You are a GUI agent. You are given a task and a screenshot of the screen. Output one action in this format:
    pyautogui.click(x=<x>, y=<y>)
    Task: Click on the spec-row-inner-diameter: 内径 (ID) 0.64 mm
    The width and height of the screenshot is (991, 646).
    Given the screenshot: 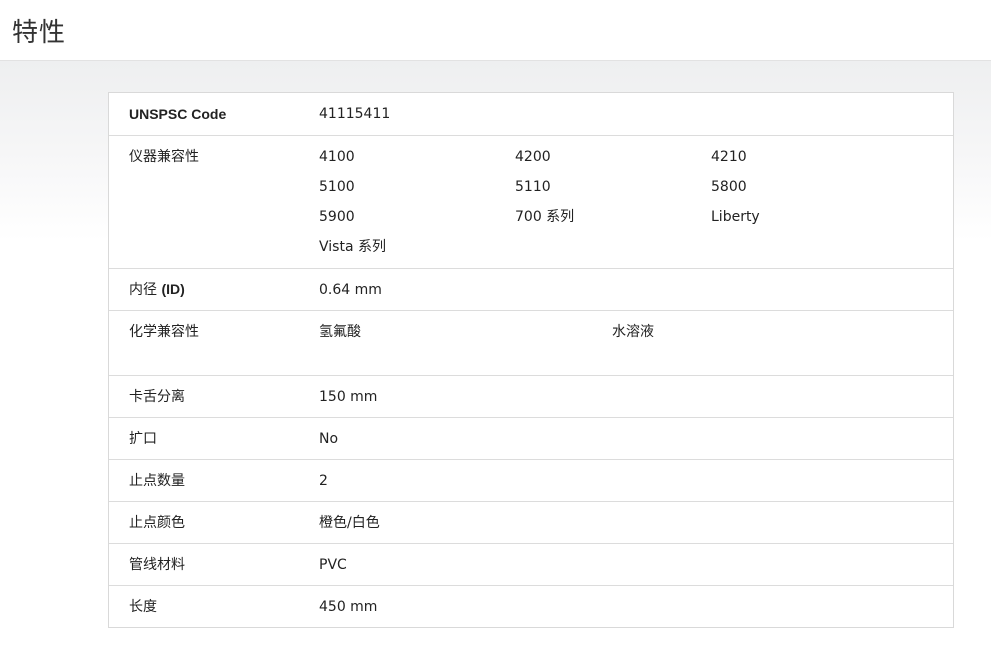 What is the action you would take?
    pyautogui.click(x=531, y=289)
    